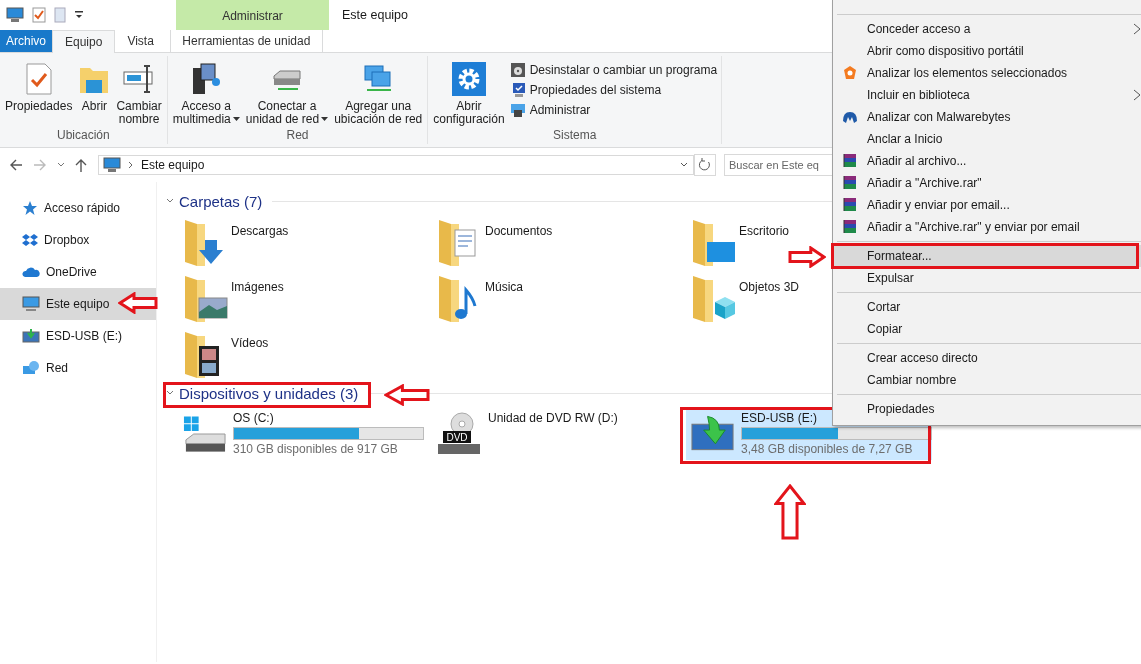 This screenshot has width=1141, height=664. Describe the element at coordinates (375, 15) in the screenshot. I see `window-title: Este equipo` at that location.